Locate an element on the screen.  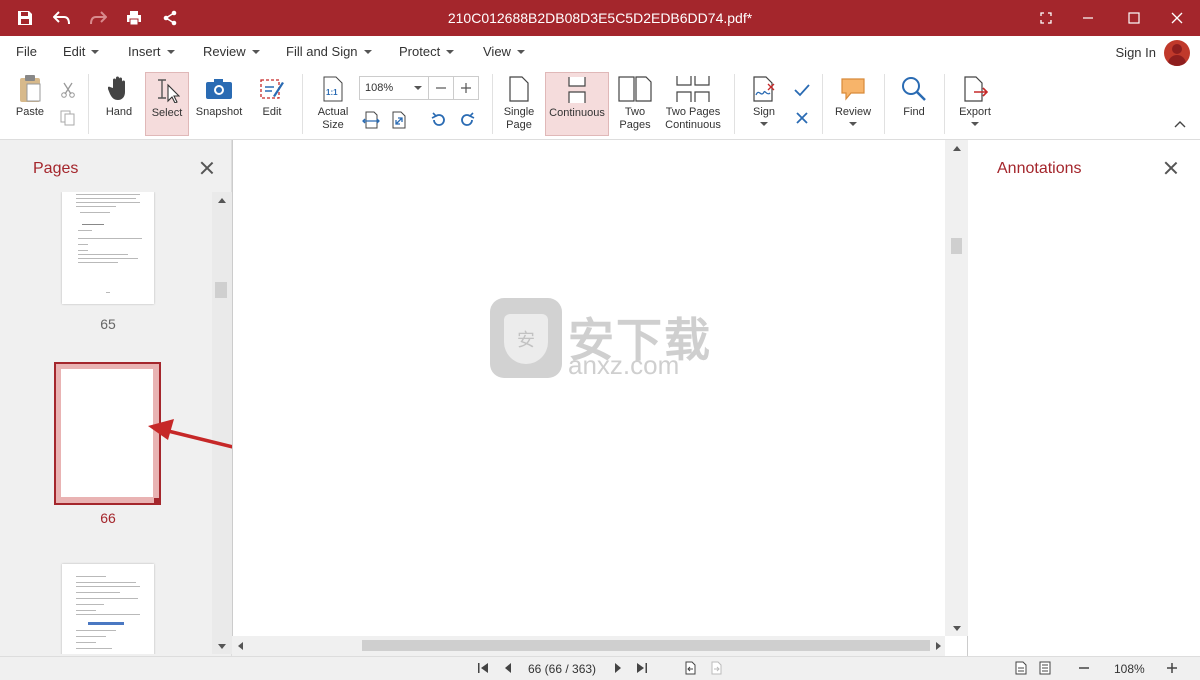
page-number-selected: 66 is located at coordinates (108, 518).